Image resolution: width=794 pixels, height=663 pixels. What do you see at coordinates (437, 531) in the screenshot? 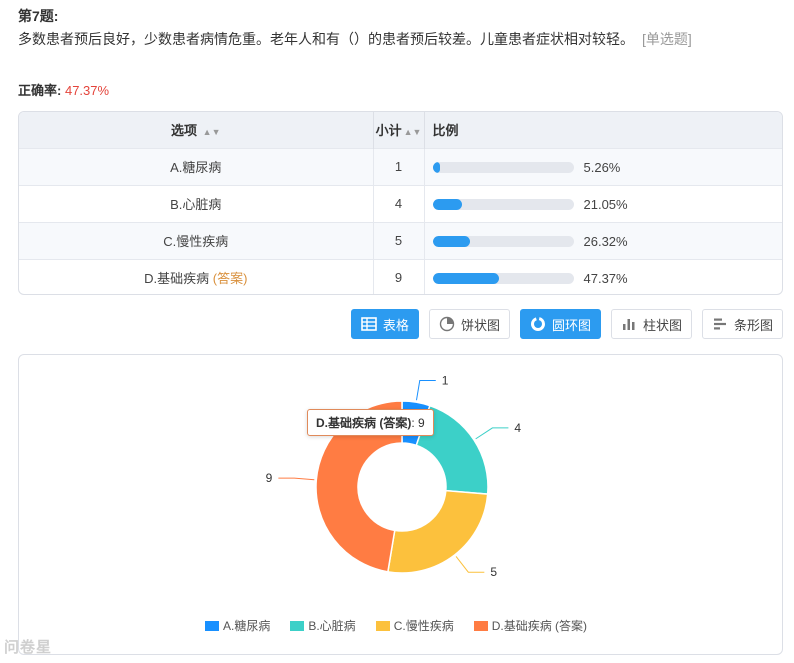
I see `donut-slice` at bounding box center [437, 531].